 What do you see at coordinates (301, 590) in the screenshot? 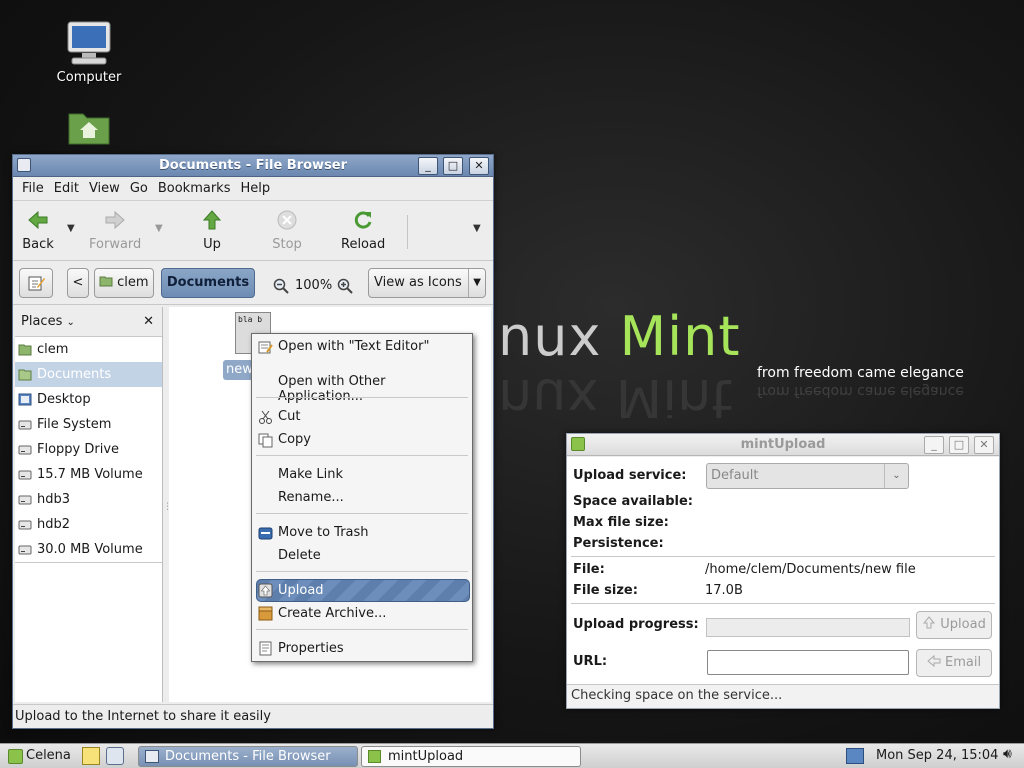
I see `menu-item-upload: Upload` at bounding box center [301, 590].